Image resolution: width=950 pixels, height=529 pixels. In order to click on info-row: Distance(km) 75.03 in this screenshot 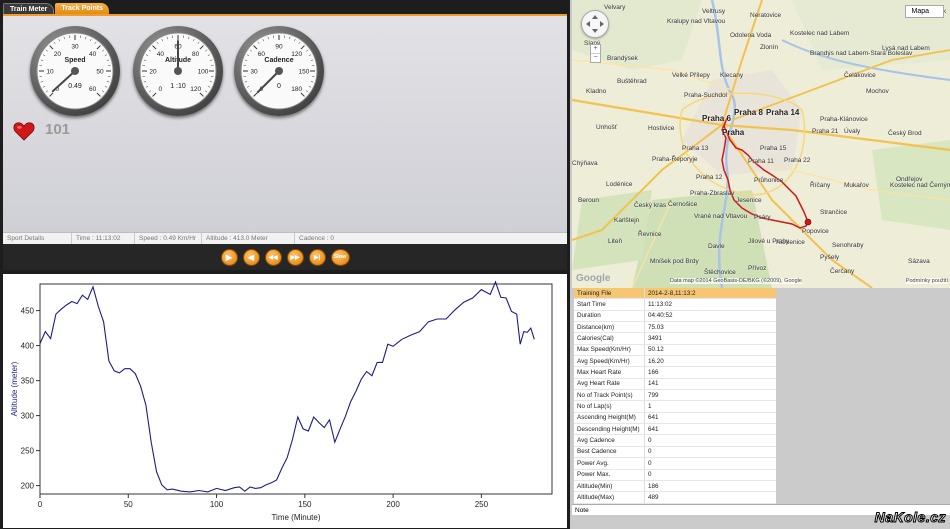, I will do `click(675, 327)`.